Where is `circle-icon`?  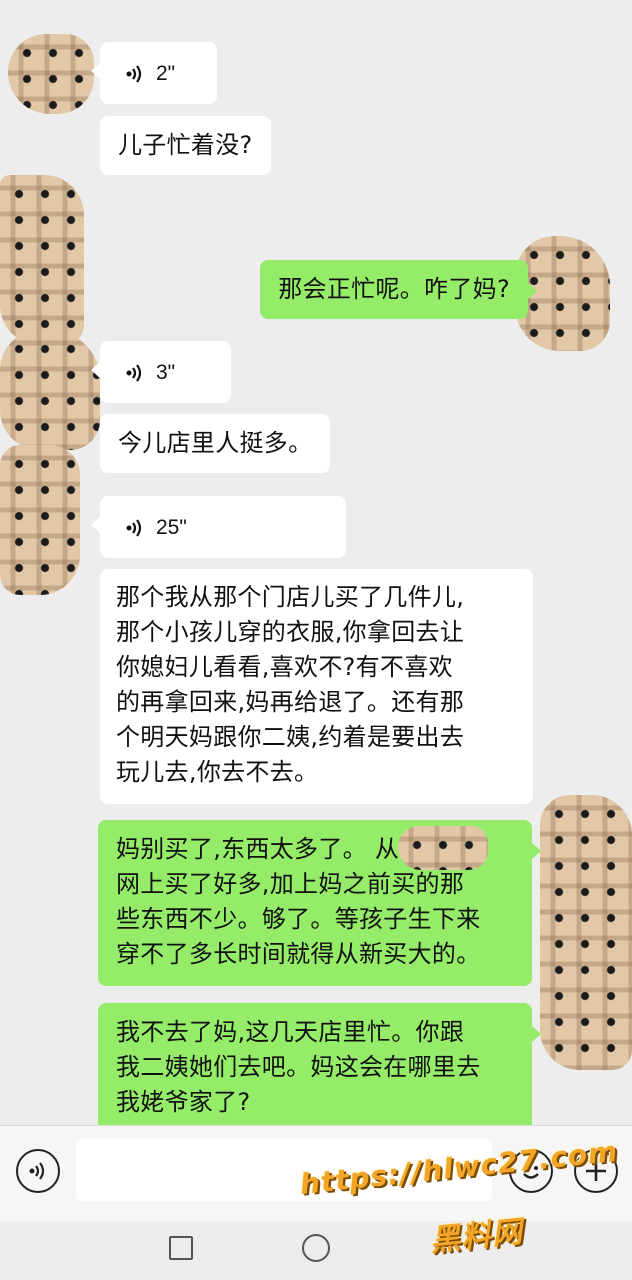
circle-icon is located at coordinates (316, 1248).